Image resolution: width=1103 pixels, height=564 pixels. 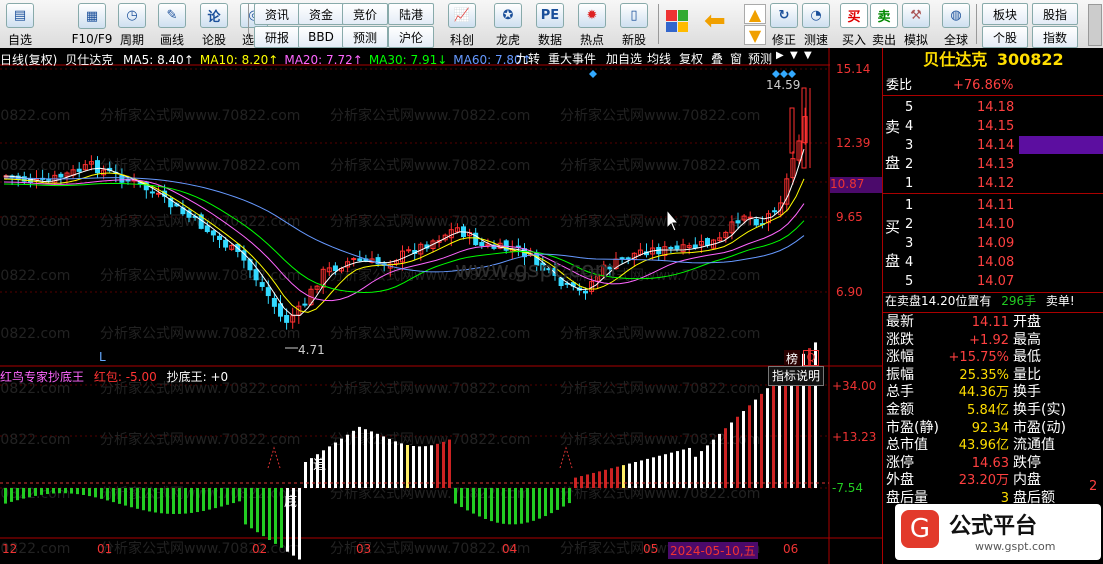 What do you see at coordinates (1027, 339) in the screenshot?
I see `quote-key-2: 最高` at bounding box center [1027, 339].